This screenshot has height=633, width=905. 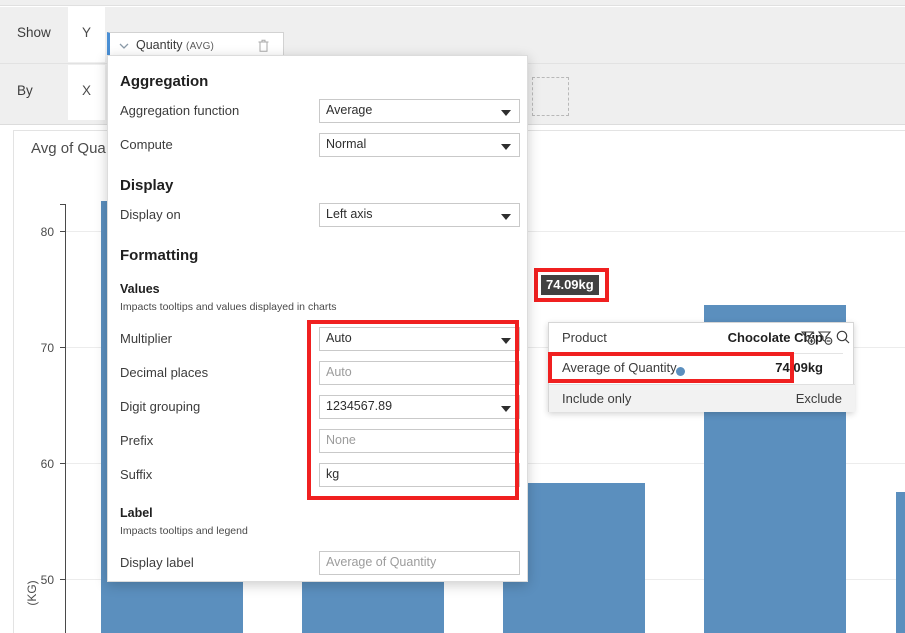 I want to click on suffix-input: kg, so click(x=419, y=475).